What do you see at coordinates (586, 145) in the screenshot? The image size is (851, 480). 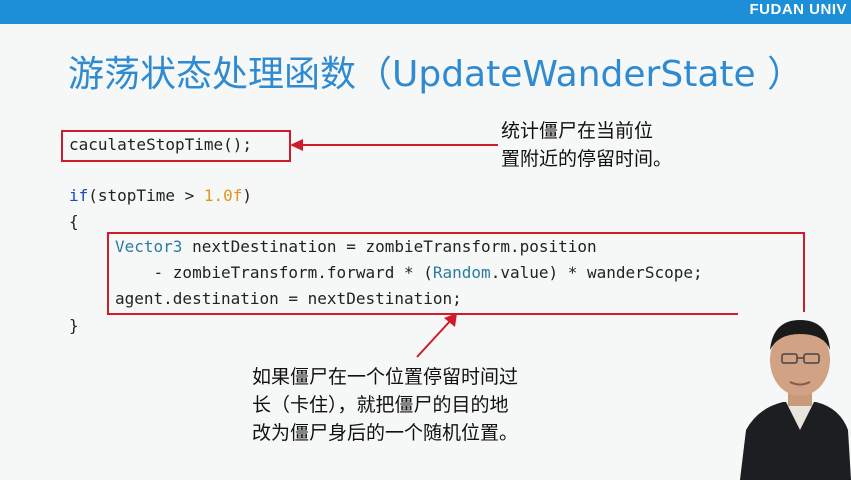 I see `note-stop-time: 统计僵尸在当前位 置附近的停留时间。` at bounding box center [586, 145].